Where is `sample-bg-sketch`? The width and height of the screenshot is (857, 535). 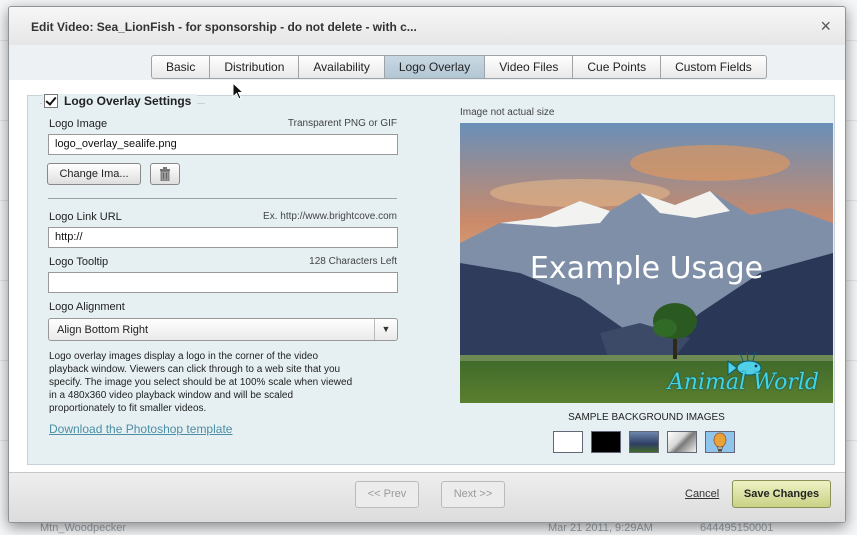 sample-bg-sketch is located at coordinates (682, 442).